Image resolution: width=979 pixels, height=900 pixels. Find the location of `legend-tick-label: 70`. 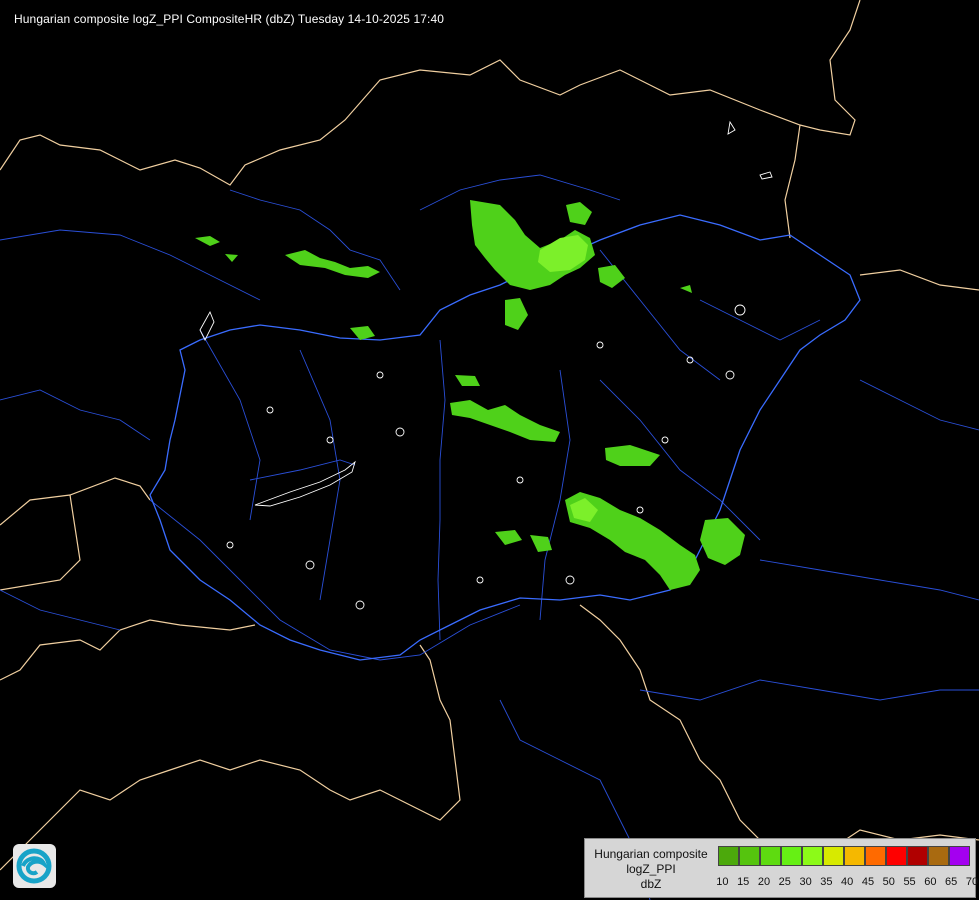

legend-tick-label: 70 is located at coordinates (972, 882).